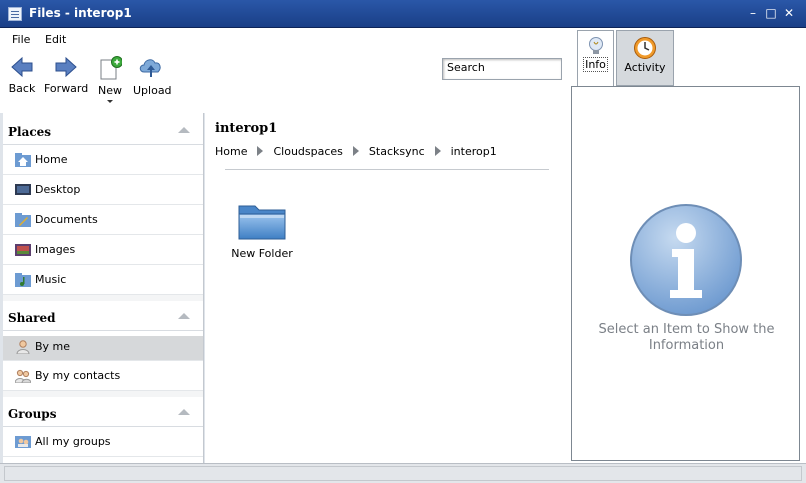 This screenshot has width=806, height=483. Describe the element at coordinates (23, 250) in the screenshot. I see `images-icon` at that location.